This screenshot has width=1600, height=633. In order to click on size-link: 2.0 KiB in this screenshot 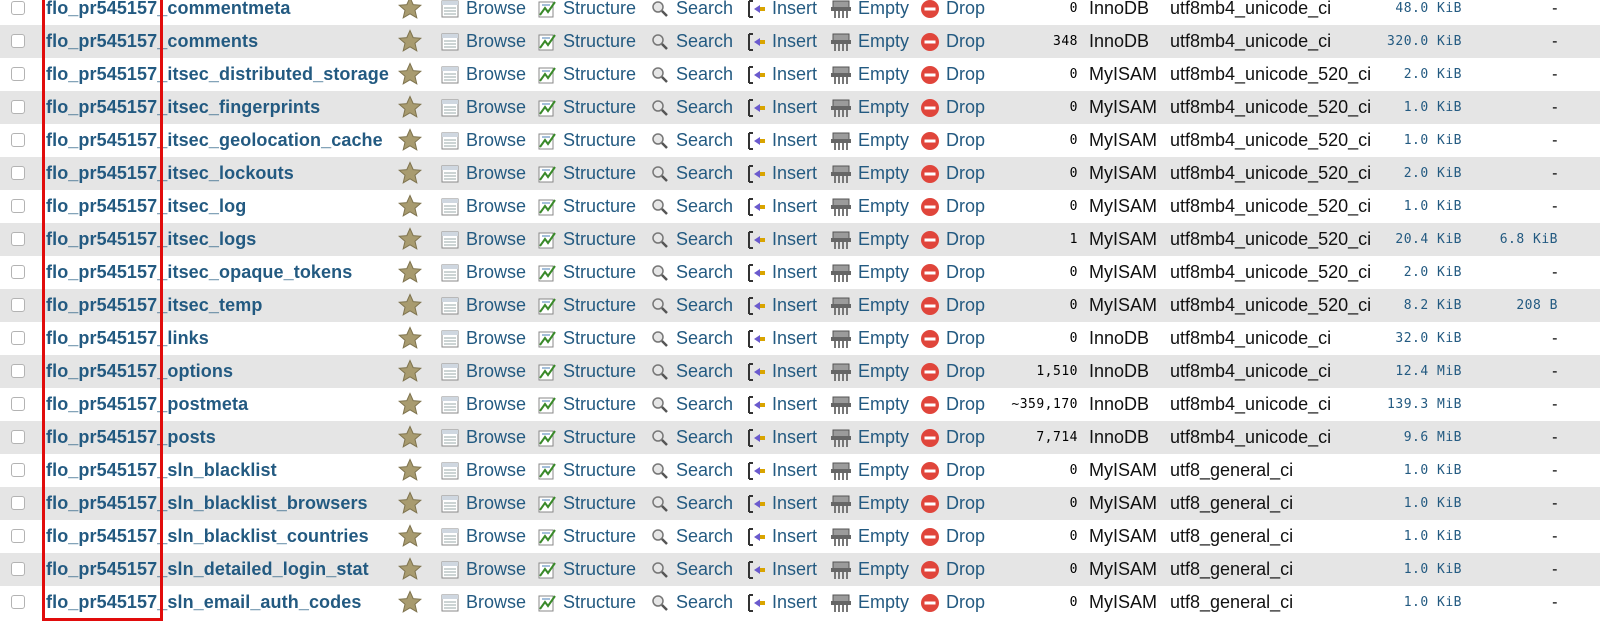, I will do `click(1433, 173)`.